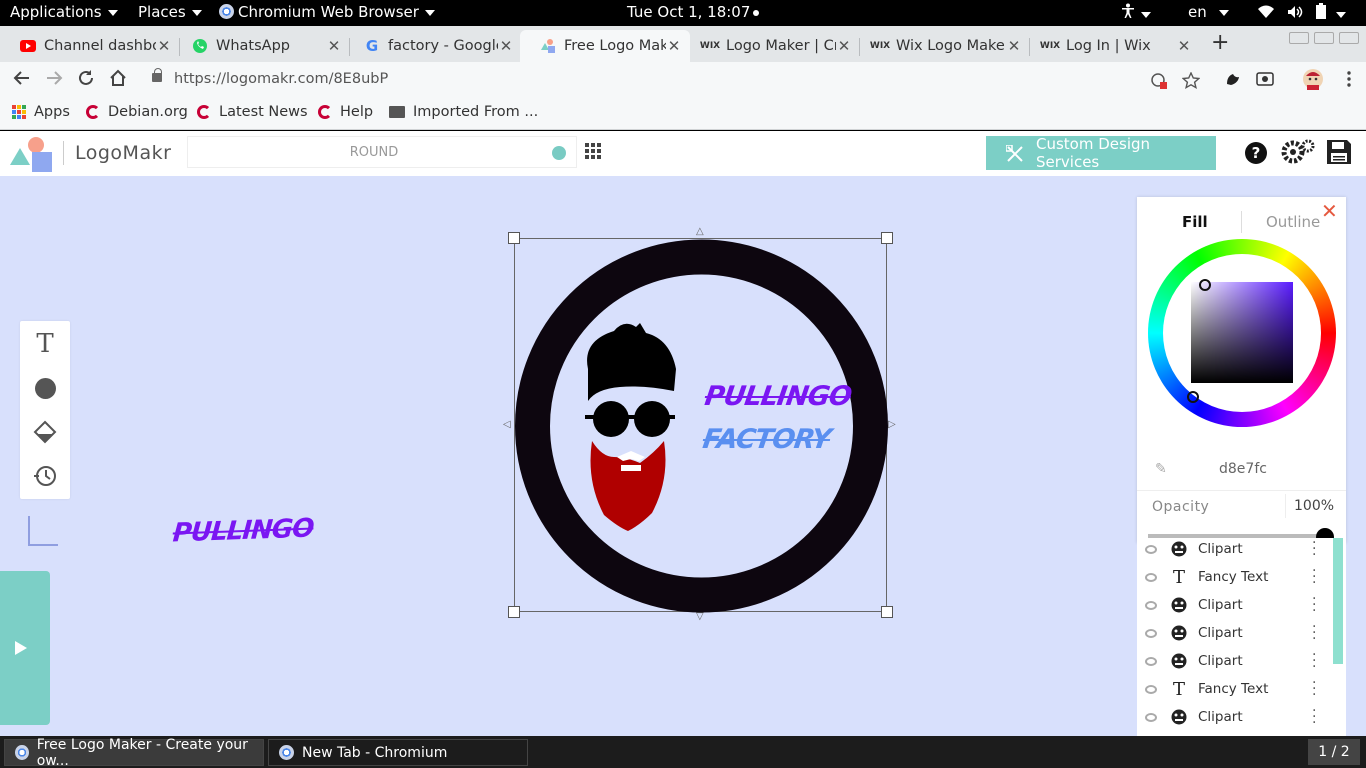 This screenshot has height=768, width=1366. I want to click on places-menu: Places, so click(170, 12).